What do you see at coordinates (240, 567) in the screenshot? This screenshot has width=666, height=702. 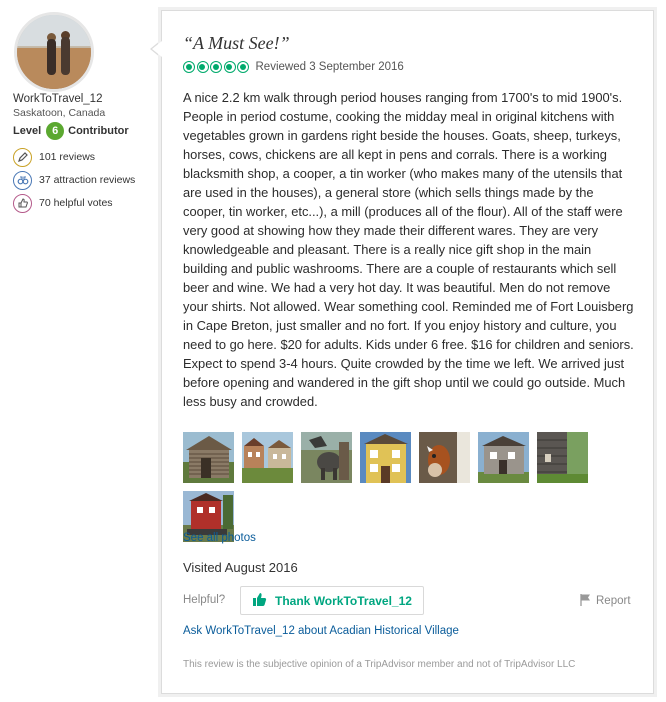 I see `visited-date: Visited August 2016` at bounding box center [240, 567].